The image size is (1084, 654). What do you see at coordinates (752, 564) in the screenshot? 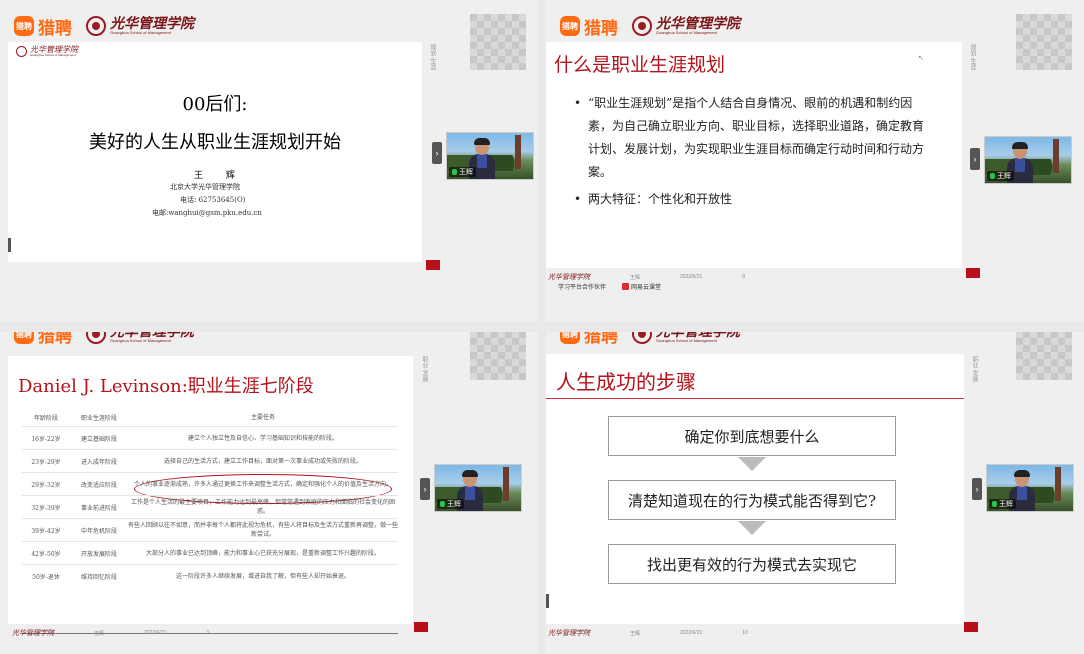
I see `step-3-box: 找出更有效的行为模式去实现它` at bounding box center [752, 564].